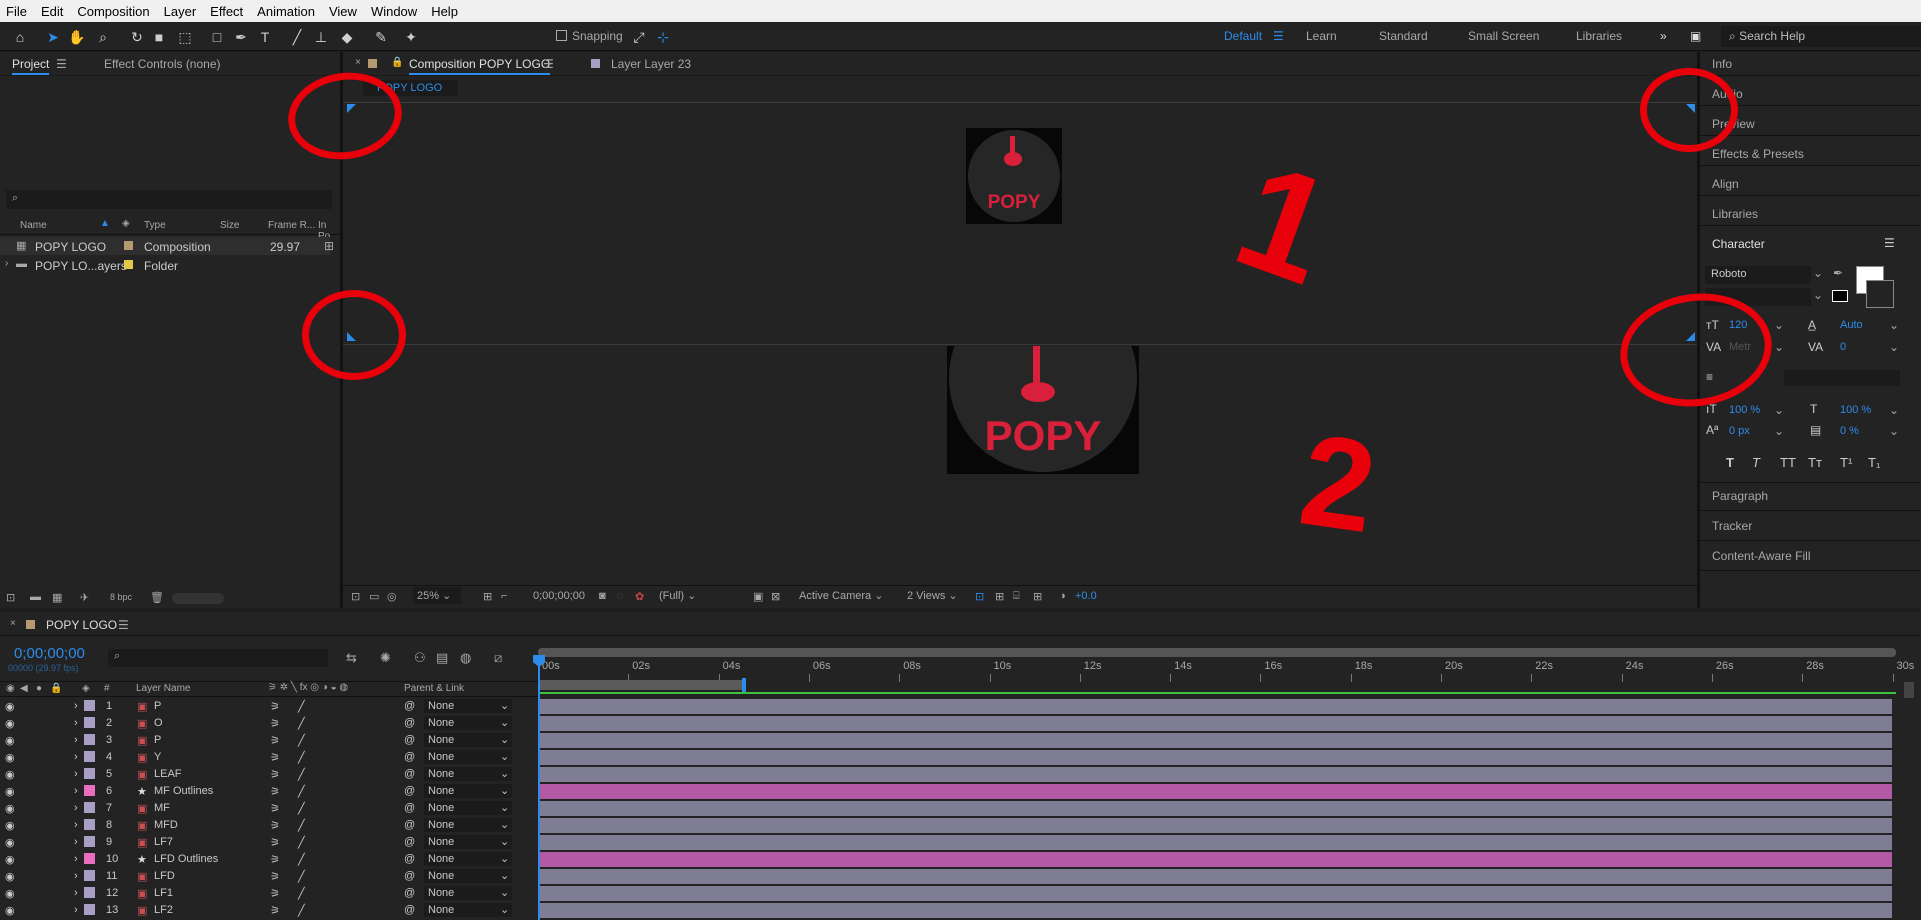 The image size is (1921, 920). What do you see at coordinates (442, 658) in the screenshot?
I see `frame-blending-icon: ▤` at bounding box center [442, 658].